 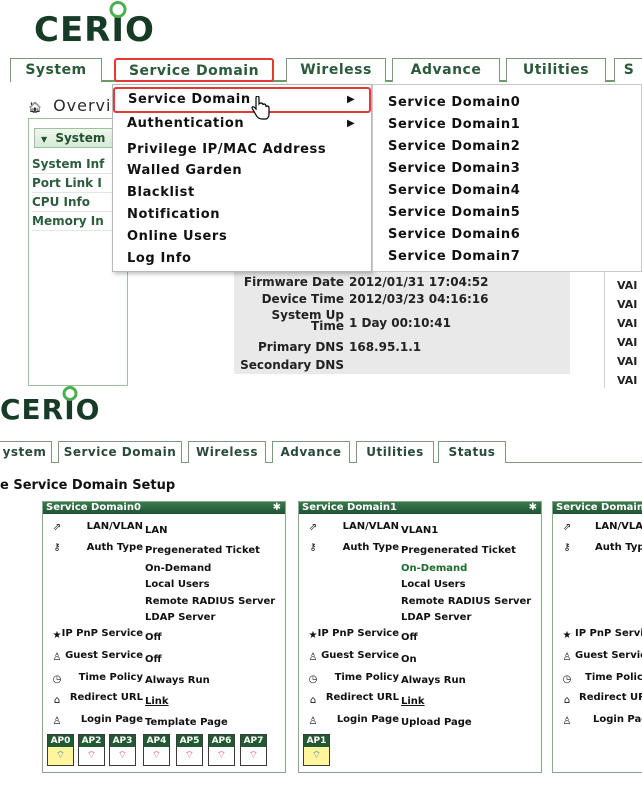 What do you see at coordinates (242, 100) in the screenshot?
I see `menu-item-service-domain: Service Domain` at bounding box center [242, 100].